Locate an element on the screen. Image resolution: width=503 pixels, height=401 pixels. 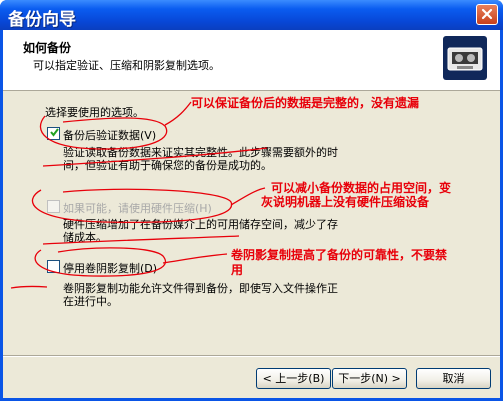
annotation-compression-line1: 可以减小备份数据的占用空间，变 is located at coordinates (361, 188).